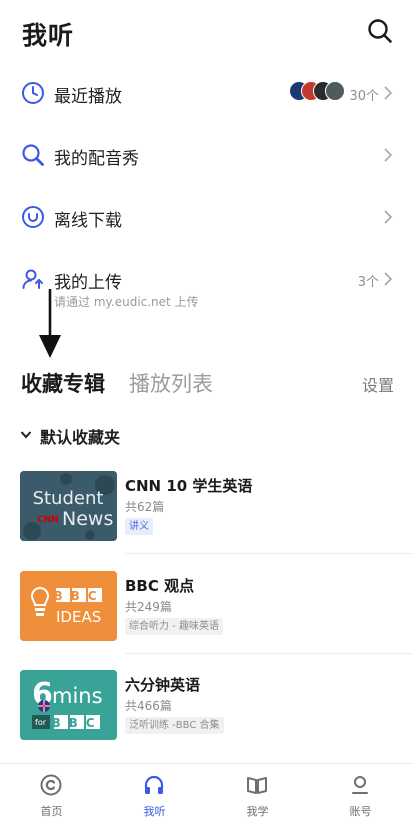 This screenshot has height=827, width=413. I want to click on album-tag: 泛听训练 -BBC 合集, so click(174, 725).